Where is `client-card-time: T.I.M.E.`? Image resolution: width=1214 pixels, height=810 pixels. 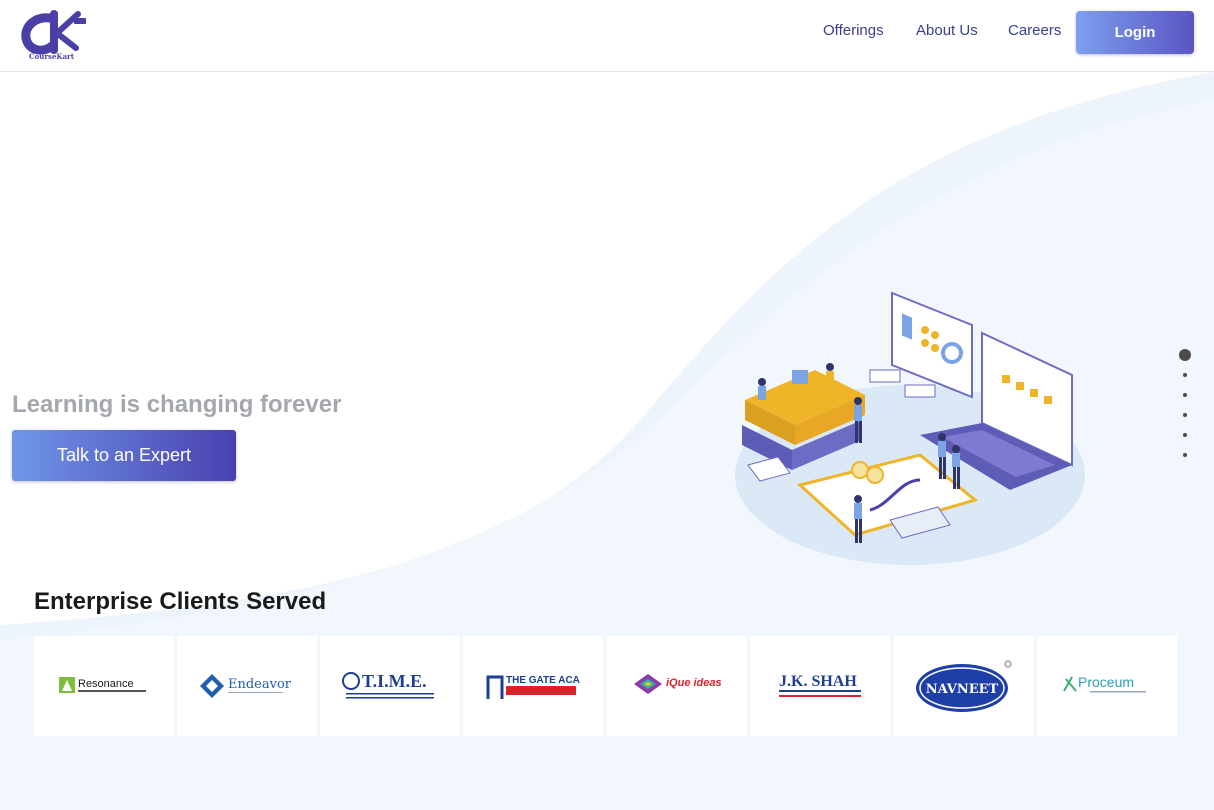
client-card-time: T.I.M.E. is located at coordinates (390, 686).